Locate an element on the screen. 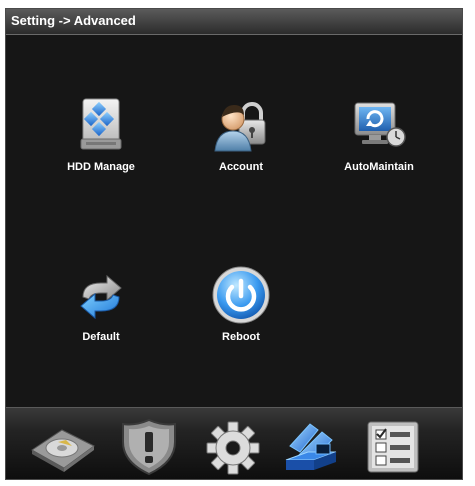  gear-nav-button is located at coordinates (233, 446).